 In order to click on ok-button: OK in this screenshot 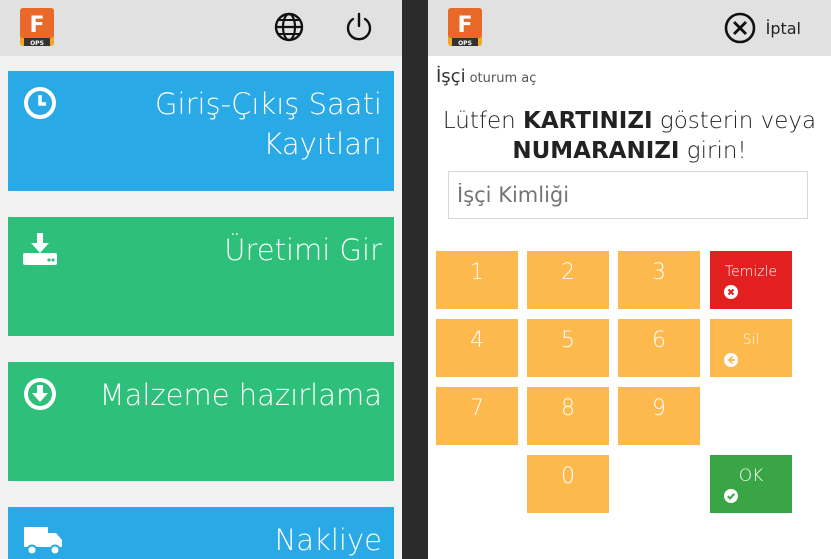, I will do `click(751, 484)`.